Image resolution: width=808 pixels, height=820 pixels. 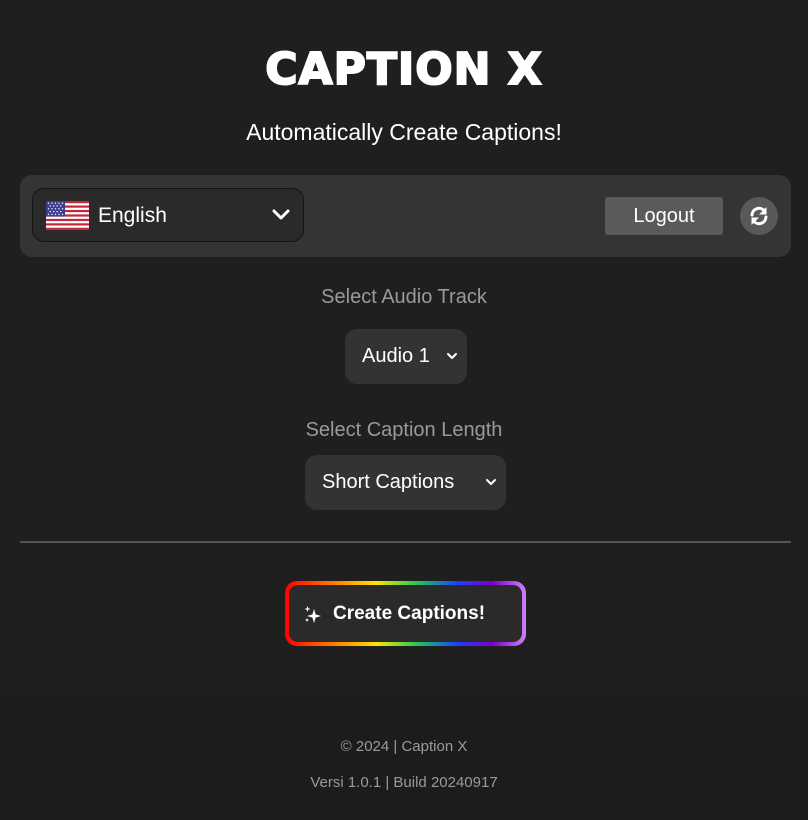 I want to click on top-toolbar: English Logout, so click(x=405, y=216).